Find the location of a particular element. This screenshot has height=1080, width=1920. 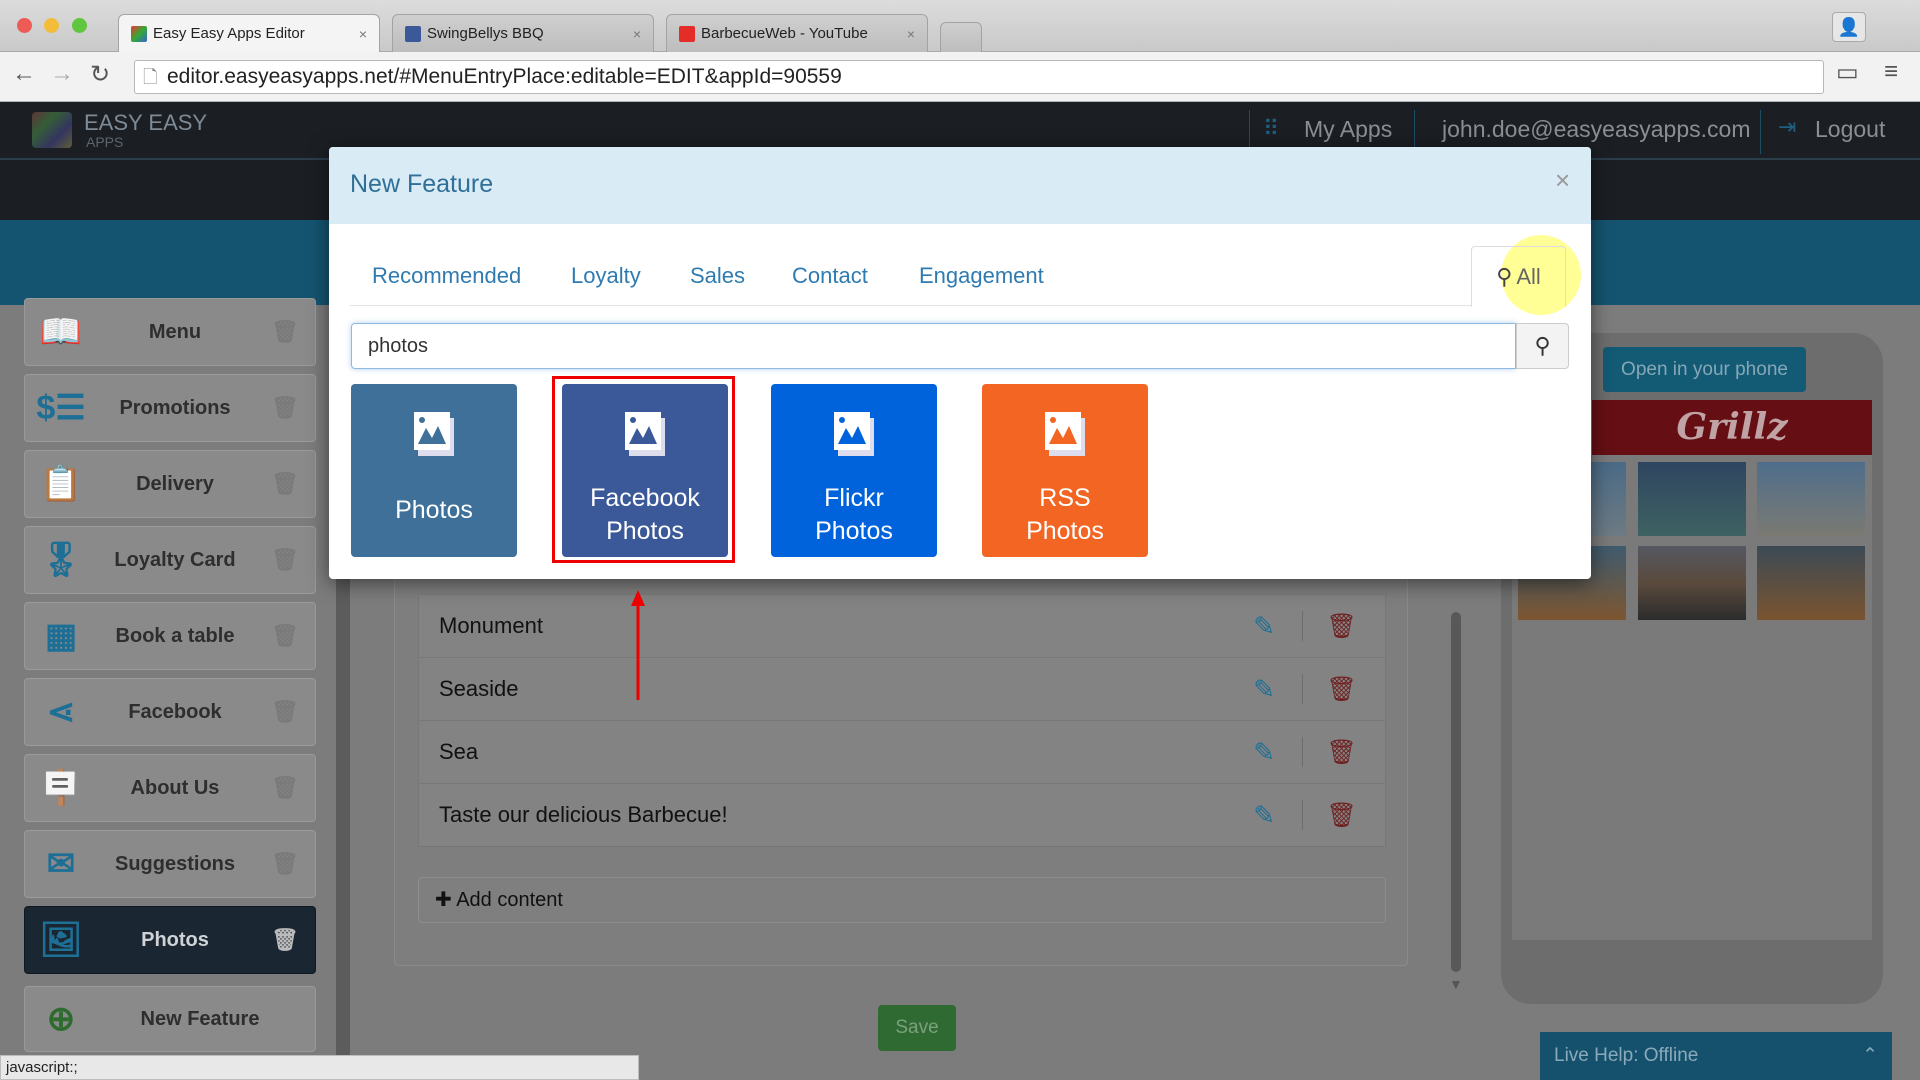

save-button: Save is located at coordinates (917, 1028).